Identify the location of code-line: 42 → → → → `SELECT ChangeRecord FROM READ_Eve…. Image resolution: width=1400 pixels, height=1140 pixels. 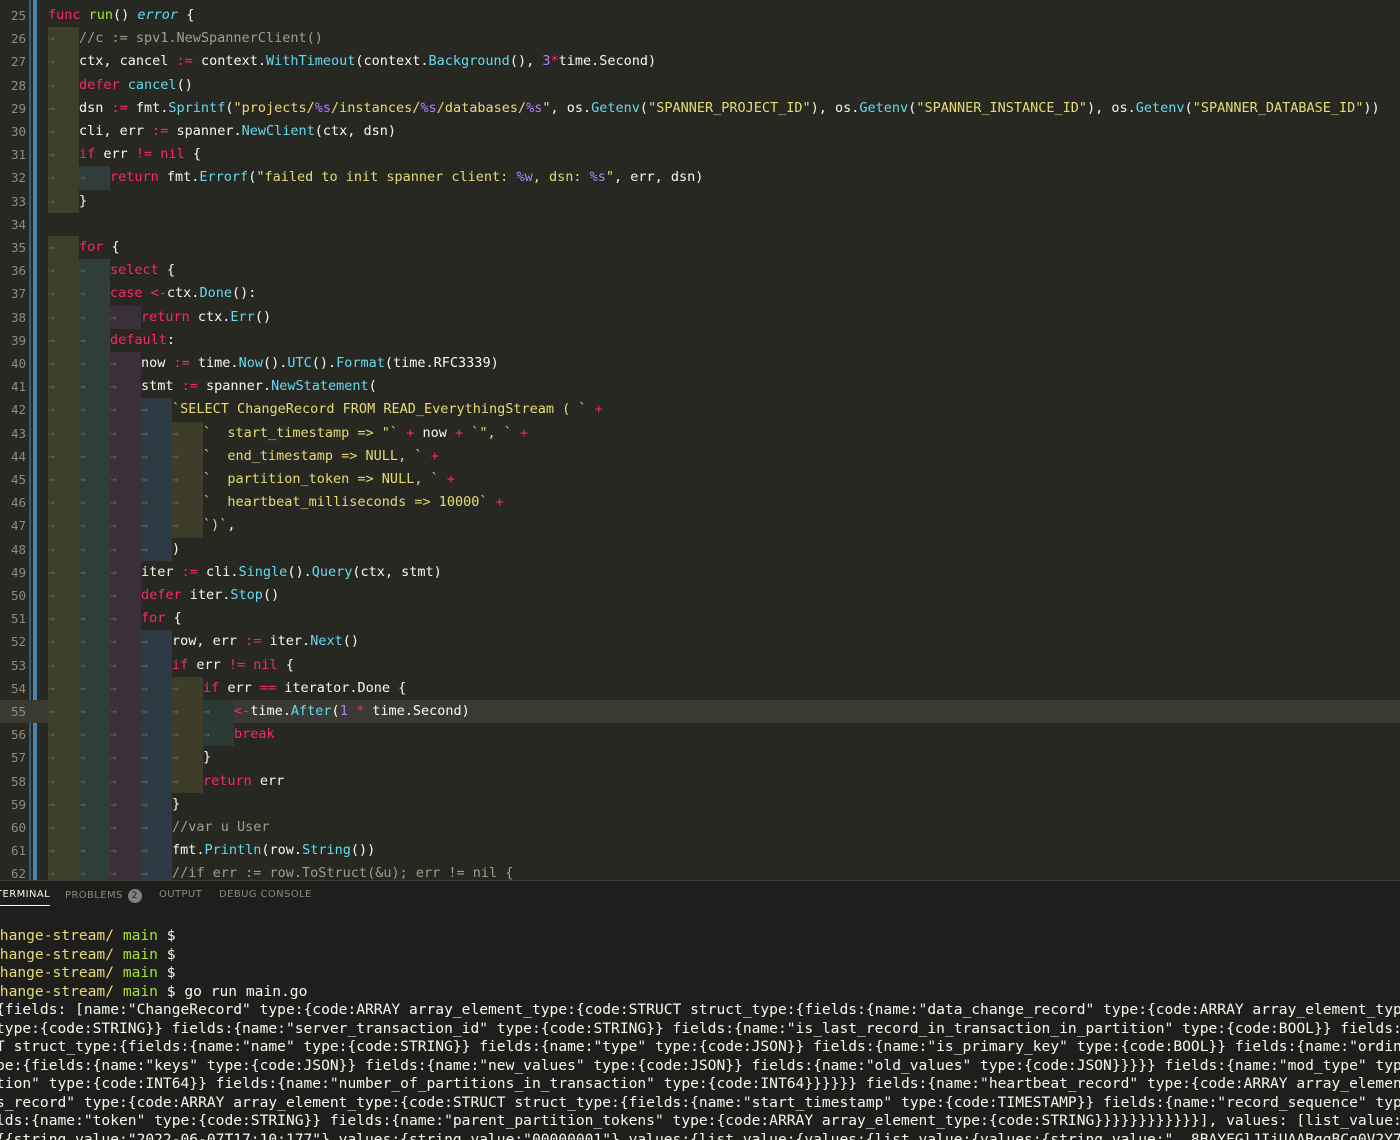
(700, 410).